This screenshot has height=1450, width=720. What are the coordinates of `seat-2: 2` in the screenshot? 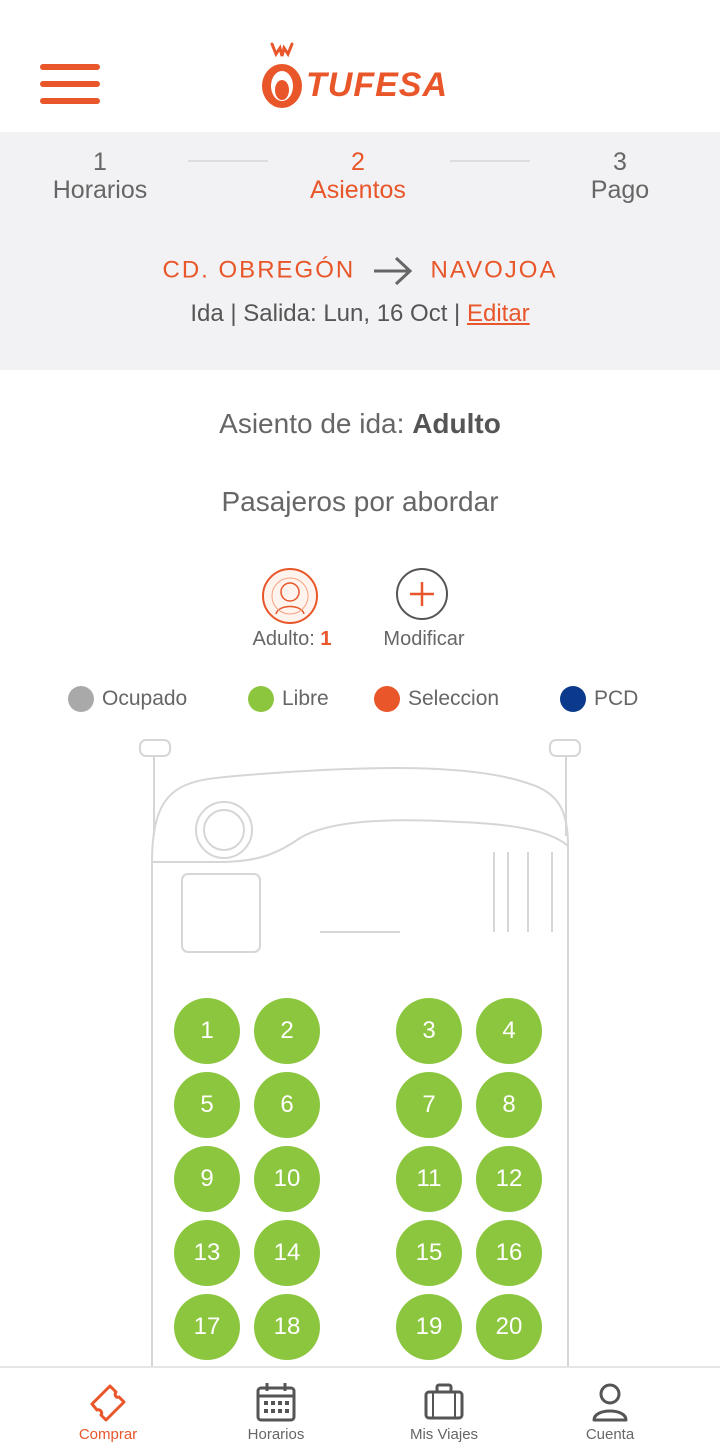 It's located at (287, 1031).